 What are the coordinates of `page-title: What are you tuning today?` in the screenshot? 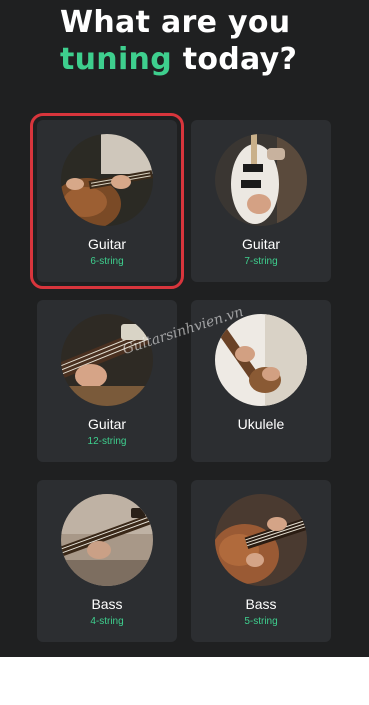 It's located at (210, 41).